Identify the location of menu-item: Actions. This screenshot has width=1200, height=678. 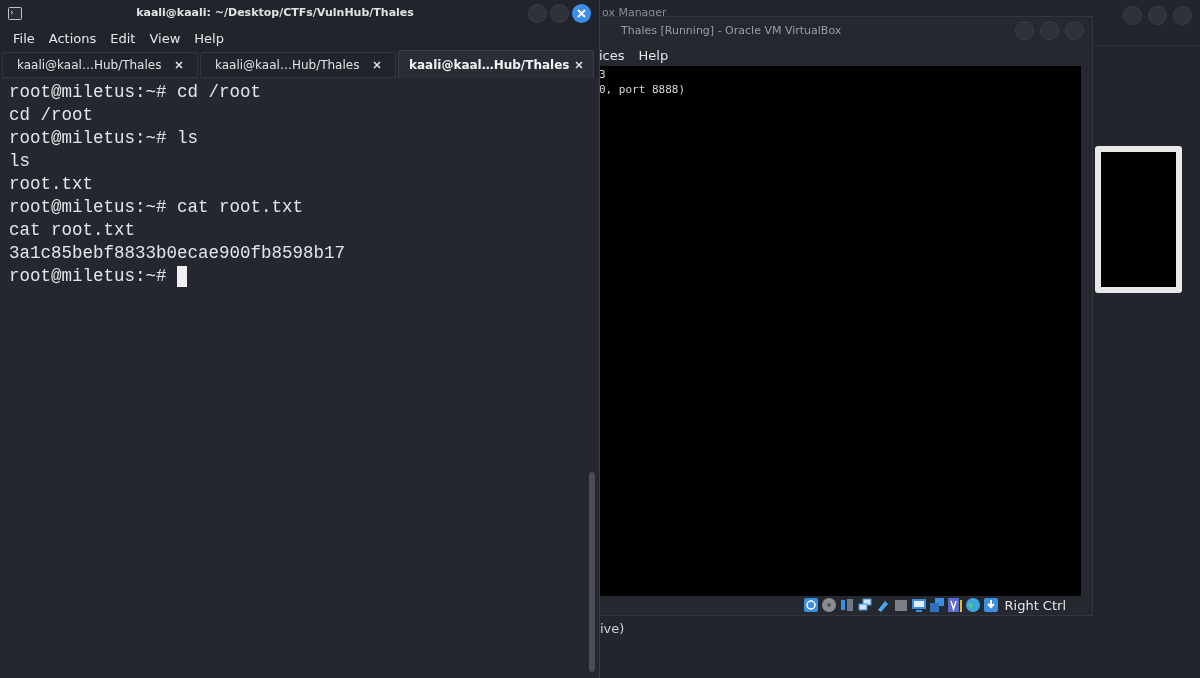
(72, 38).